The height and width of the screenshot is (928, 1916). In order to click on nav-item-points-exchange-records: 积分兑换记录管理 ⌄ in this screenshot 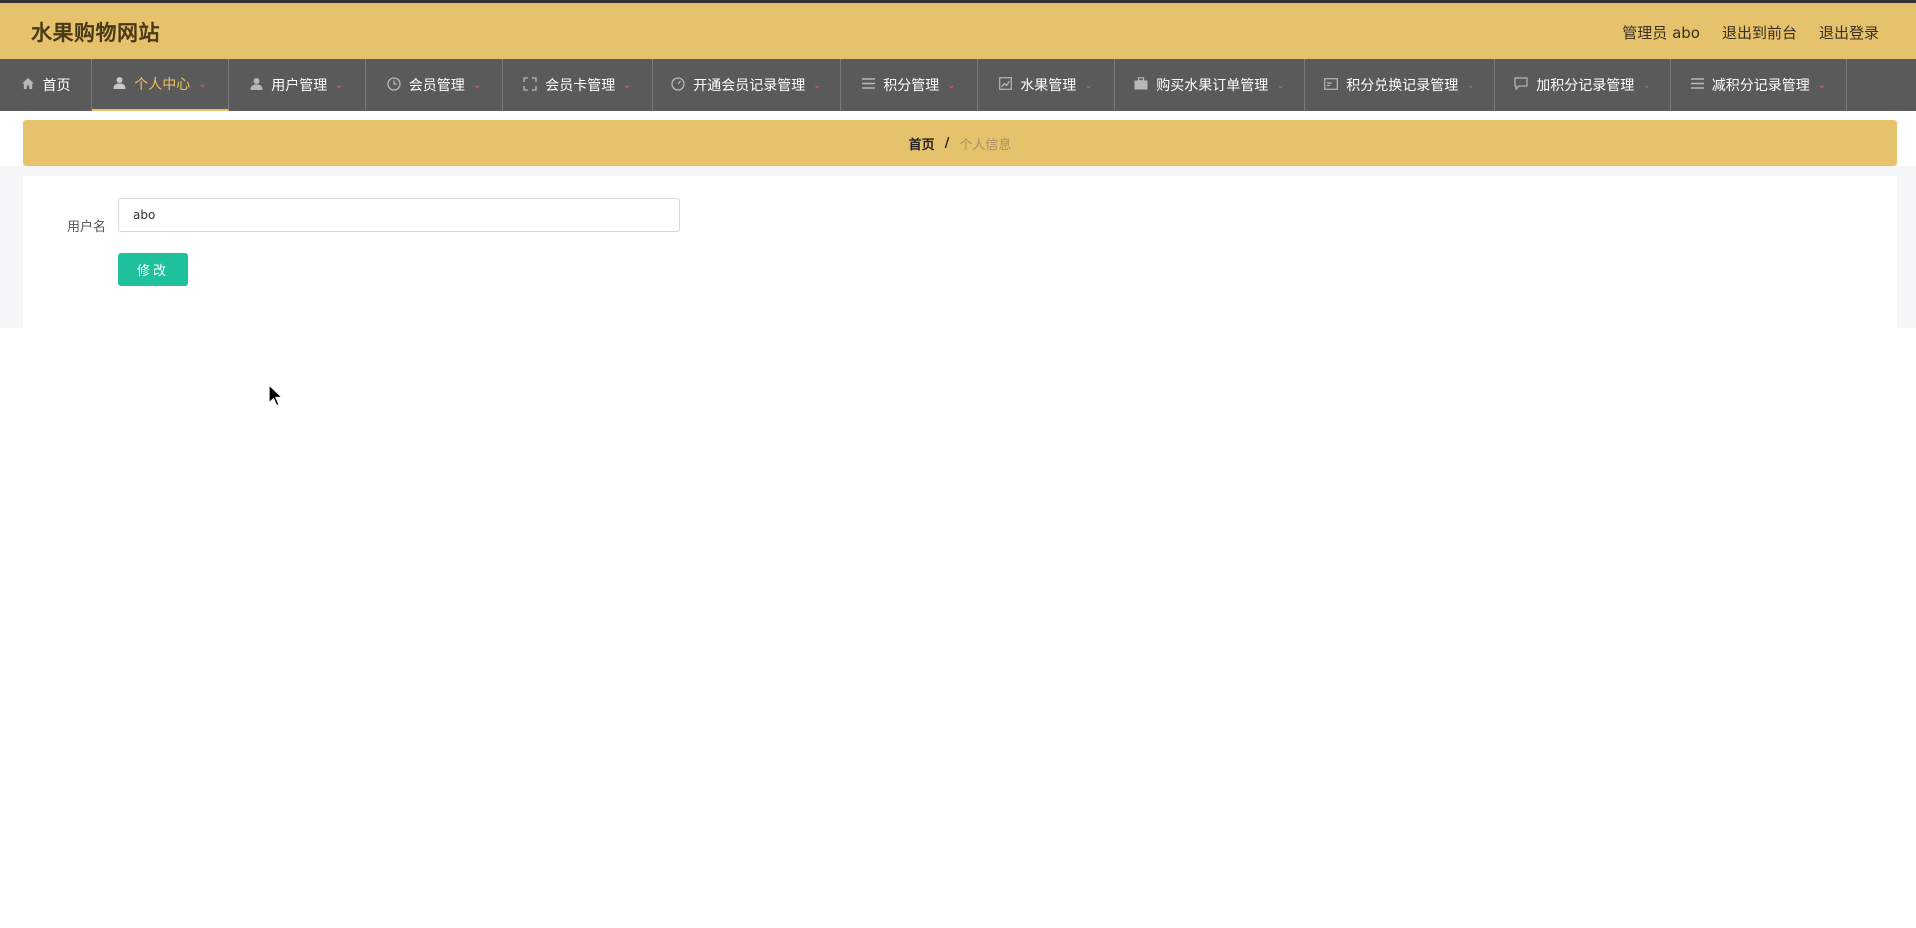, I will do `click(1400, 85)`.